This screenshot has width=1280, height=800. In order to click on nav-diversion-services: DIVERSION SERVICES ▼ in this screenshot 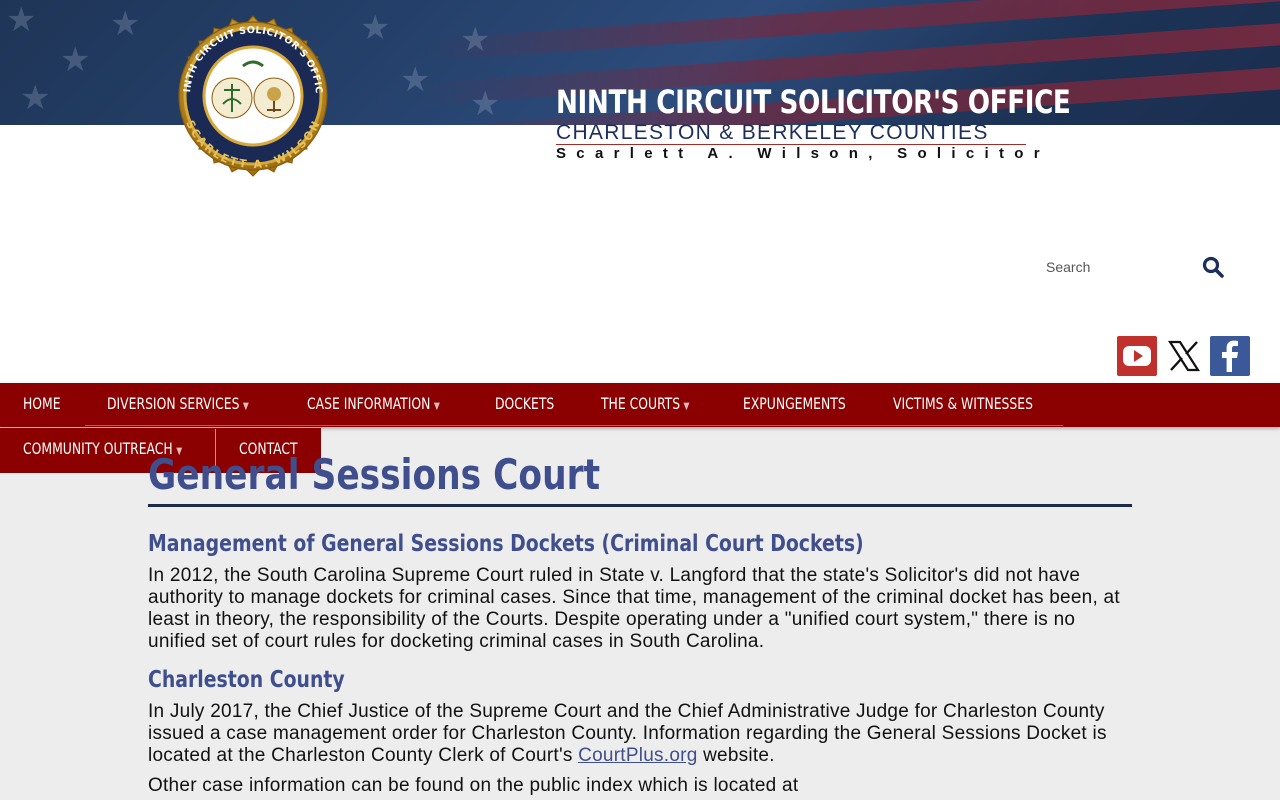, I will do `click(178, 405)`.